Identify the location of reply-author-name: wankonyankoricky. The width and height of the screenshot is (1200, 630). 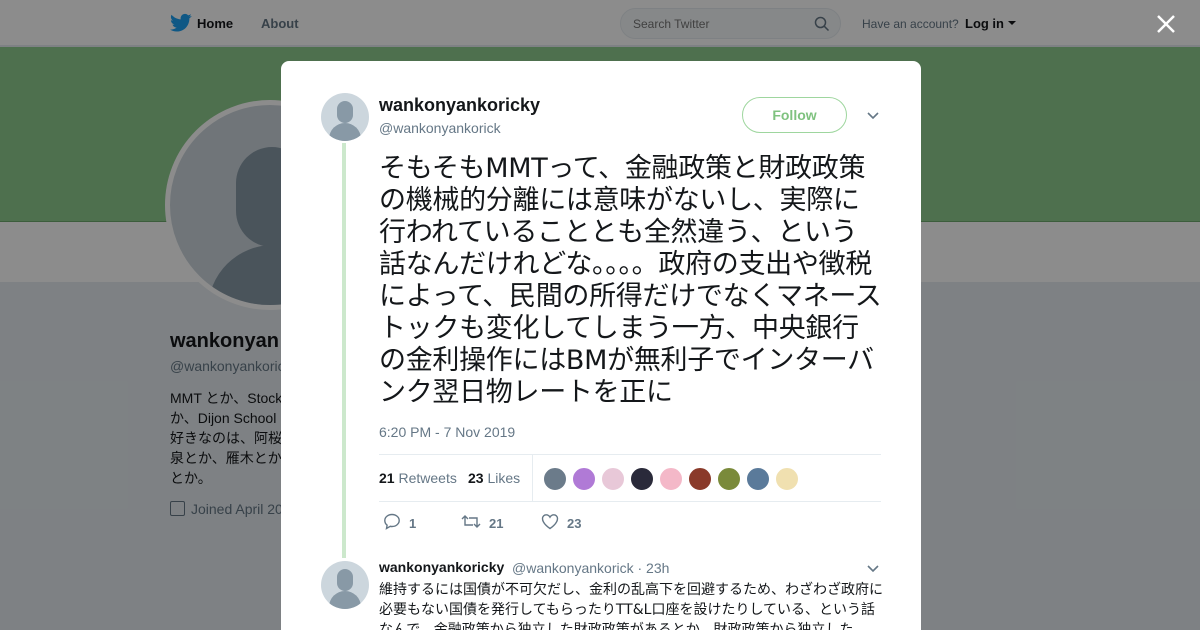
(441, 567).